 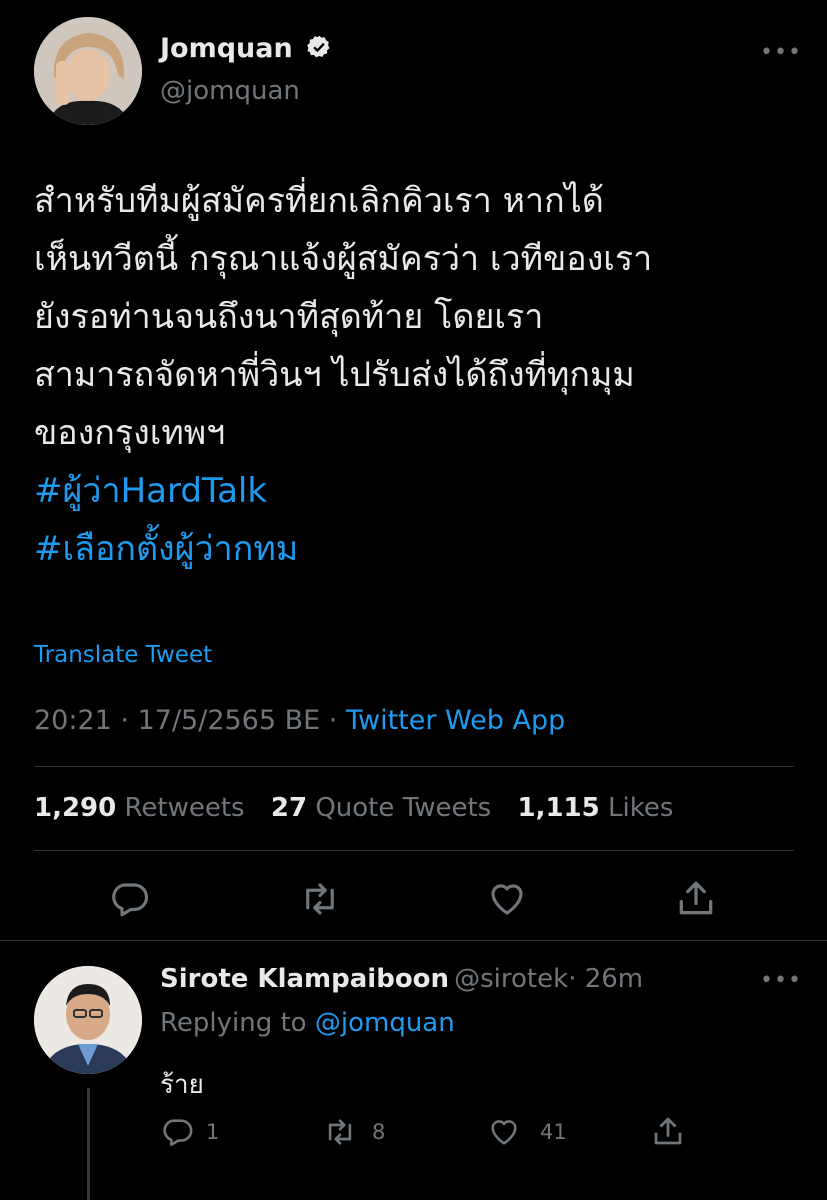 I want to click on verified-badge-icon, so click(x=319, y=50).